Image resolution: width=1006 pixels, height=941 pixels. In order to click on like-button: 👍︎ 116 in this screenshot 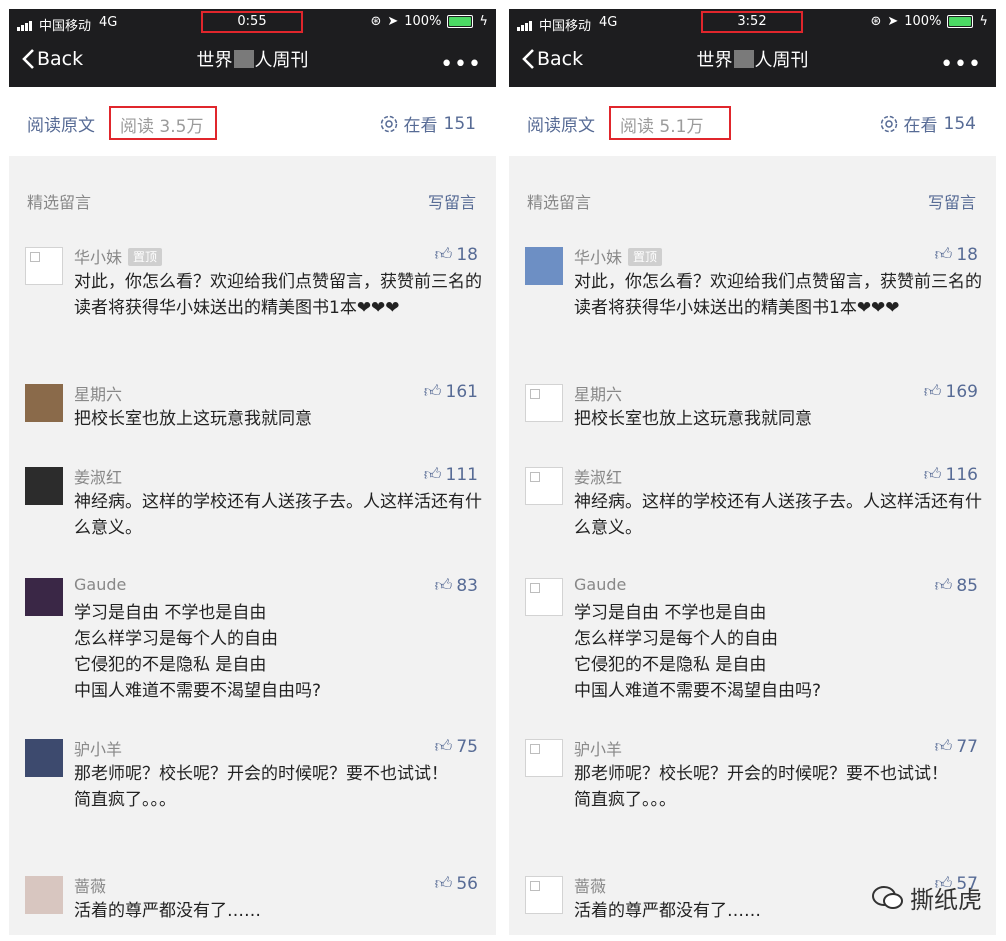, I will do `click(951, 475)`.